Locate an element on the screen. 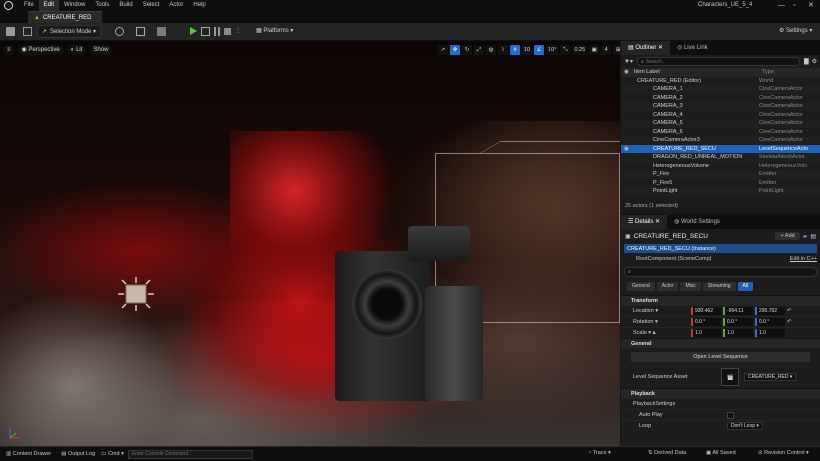 The height and width of the screenshot is (461, 820). menu-actor: Actor is located at coordinates (176, 5).